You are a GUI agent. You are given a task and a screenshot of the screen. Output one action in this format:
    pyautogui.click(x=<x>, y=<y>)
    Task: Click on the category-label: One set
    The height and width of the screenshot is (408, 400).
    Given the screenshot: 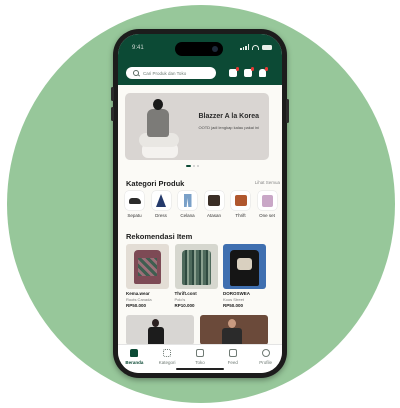 What is the action you would take?
    pyautogui.click(x=267, y=215)
    